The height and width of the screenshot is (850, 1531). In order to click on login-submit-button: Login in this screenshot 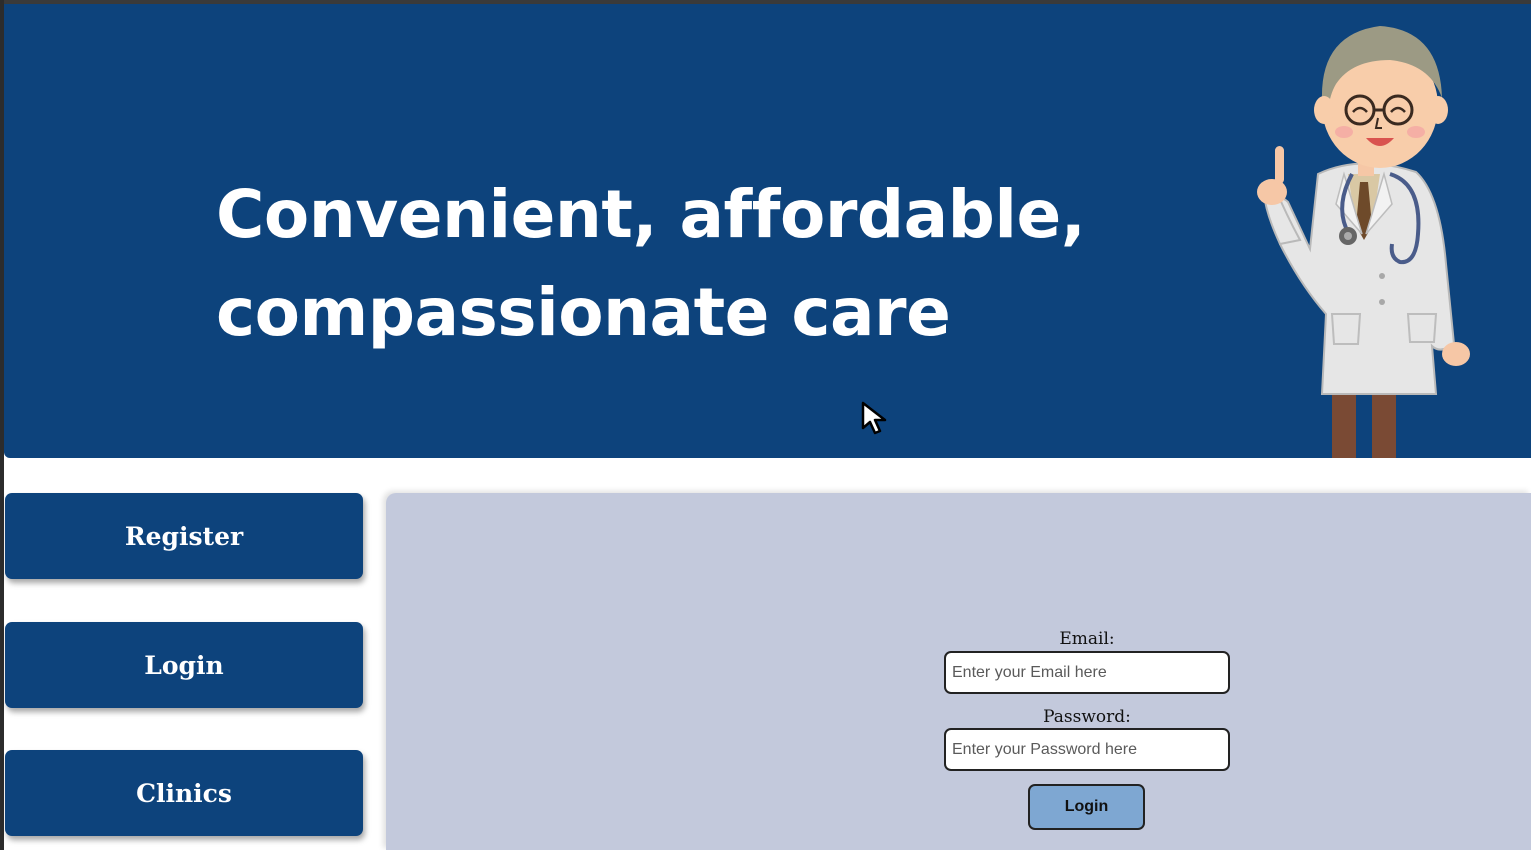, I will do `click(1086, 807)`.